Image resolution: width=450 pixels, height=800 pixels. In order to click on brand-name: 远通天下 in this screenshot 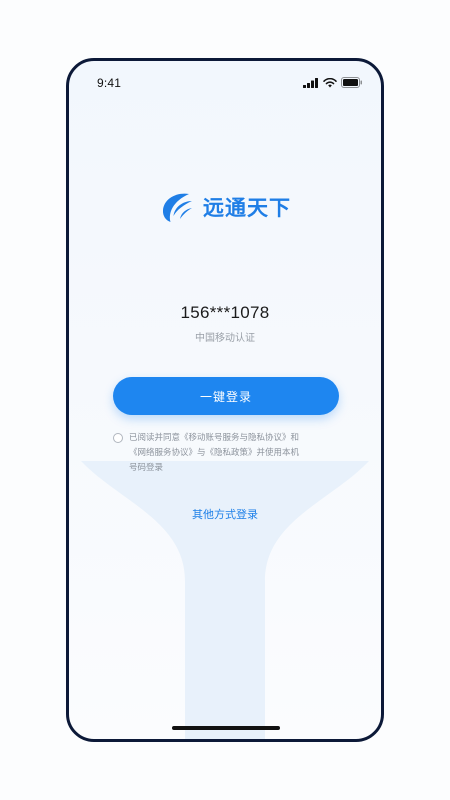, I will do `click(247, 208)`.